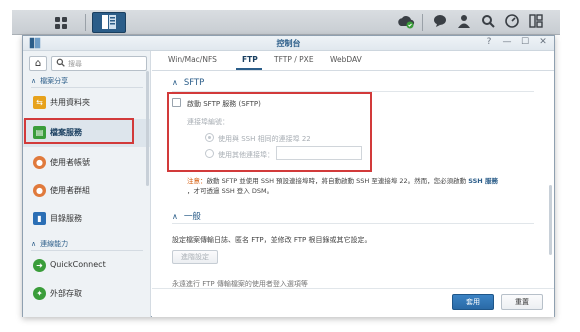  I want to click on sftp-heading: SFTP, so click(194, 83).